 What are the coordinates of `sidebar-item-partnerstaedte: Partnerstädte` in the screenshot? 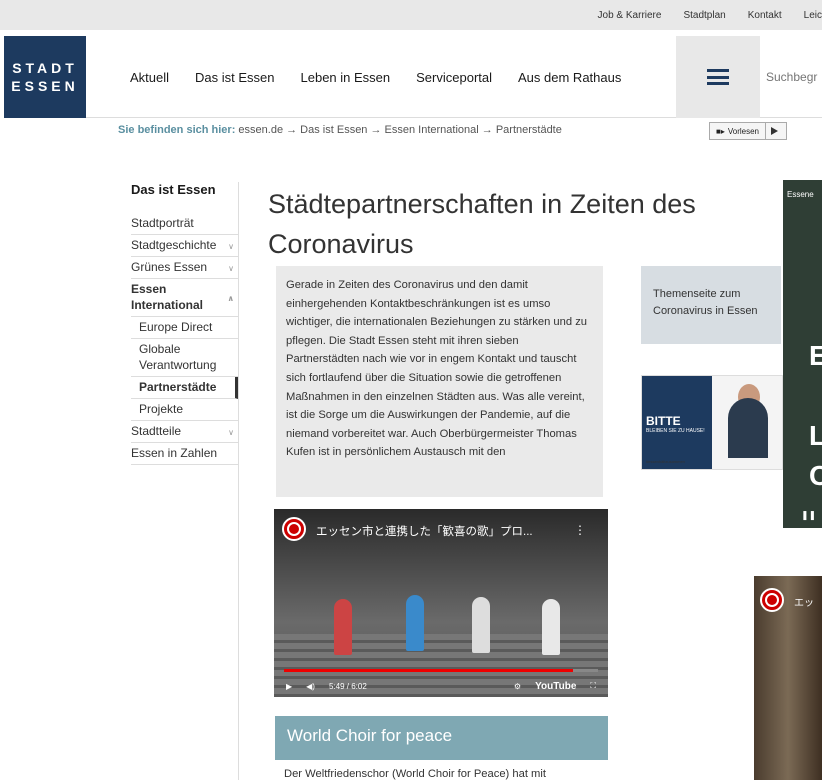 It's located at (184, 388).